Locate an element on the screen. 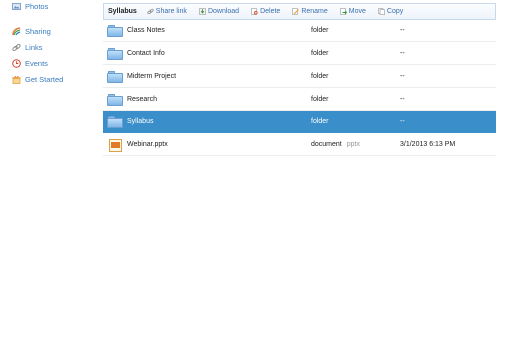  links-icon is located at coordinates (16, 47).